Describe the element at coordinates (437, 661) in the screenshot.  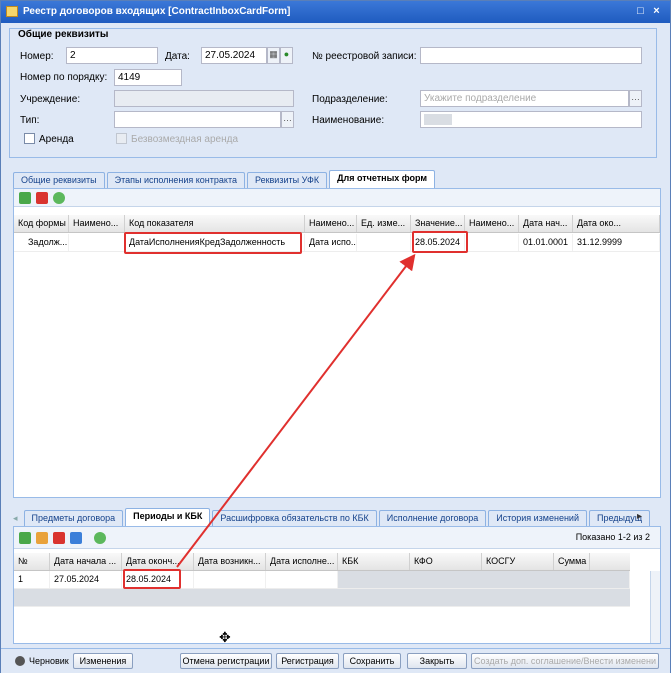
I see `close-button: Закрыть` at that location.